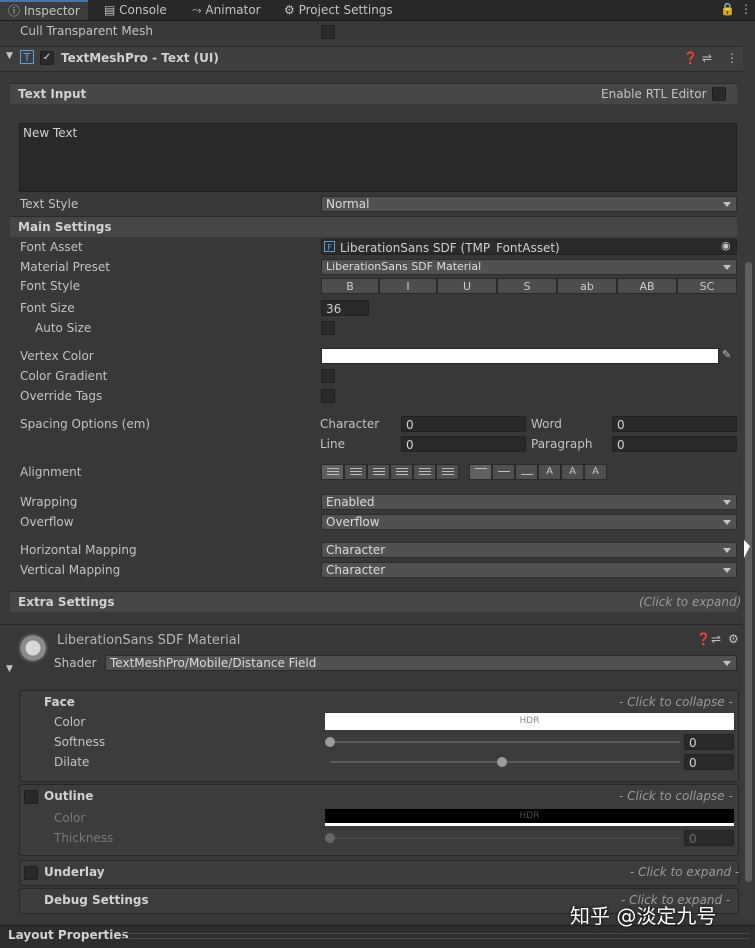 The width and height of the screenshot is (755, 948). I want to click on font-size-field: 36, so click(345, 308).